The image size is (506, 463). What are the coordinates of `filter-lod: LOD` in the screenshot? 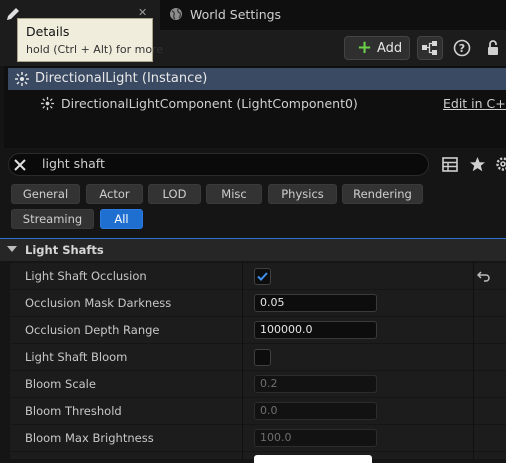 It's located at (174, 194).